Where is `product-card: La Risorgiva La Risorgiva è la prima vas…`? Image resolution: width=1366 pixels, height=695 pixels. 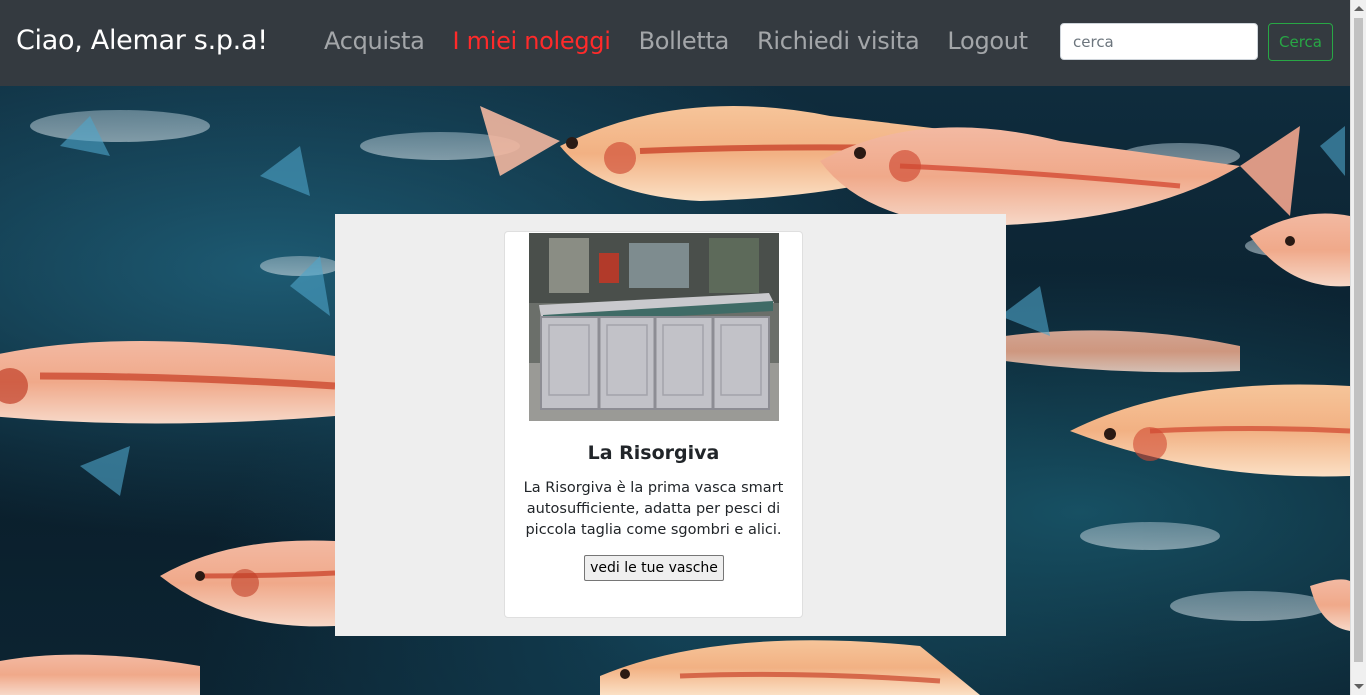 product-card: La Risorgiva La Risorgiva è la prima vas… is located at coordinates (653, 424).